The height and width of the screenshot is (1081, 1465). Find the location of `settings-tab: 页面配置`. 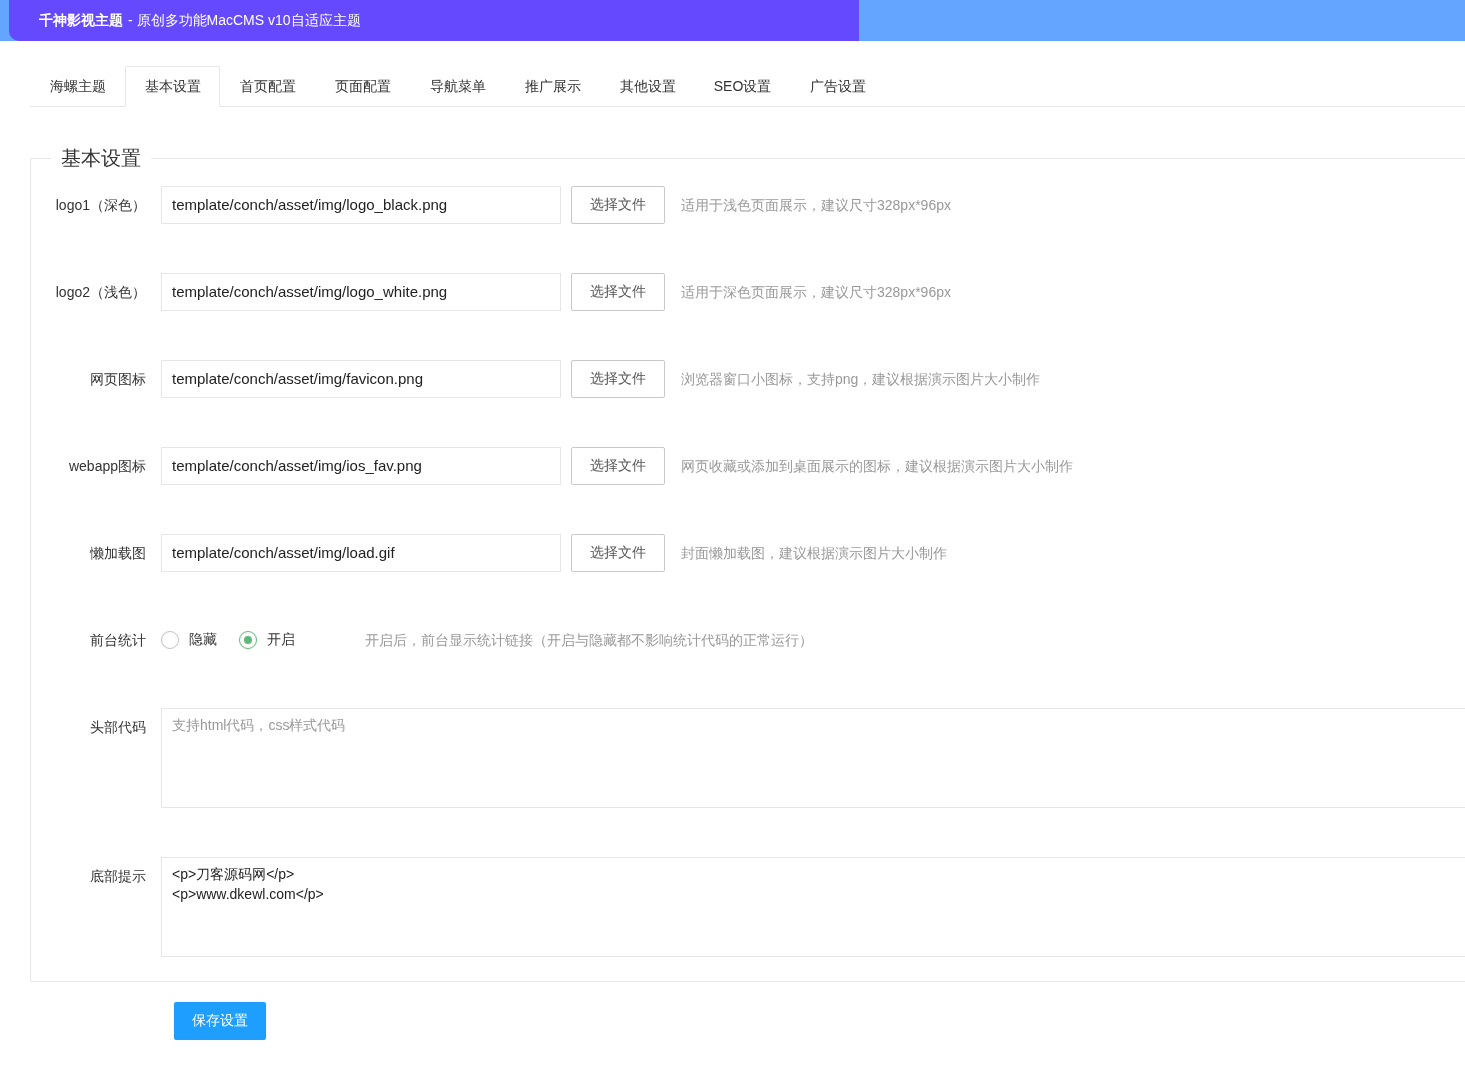

settings-tab: 页面配置 is located at coordinates (362, 86).